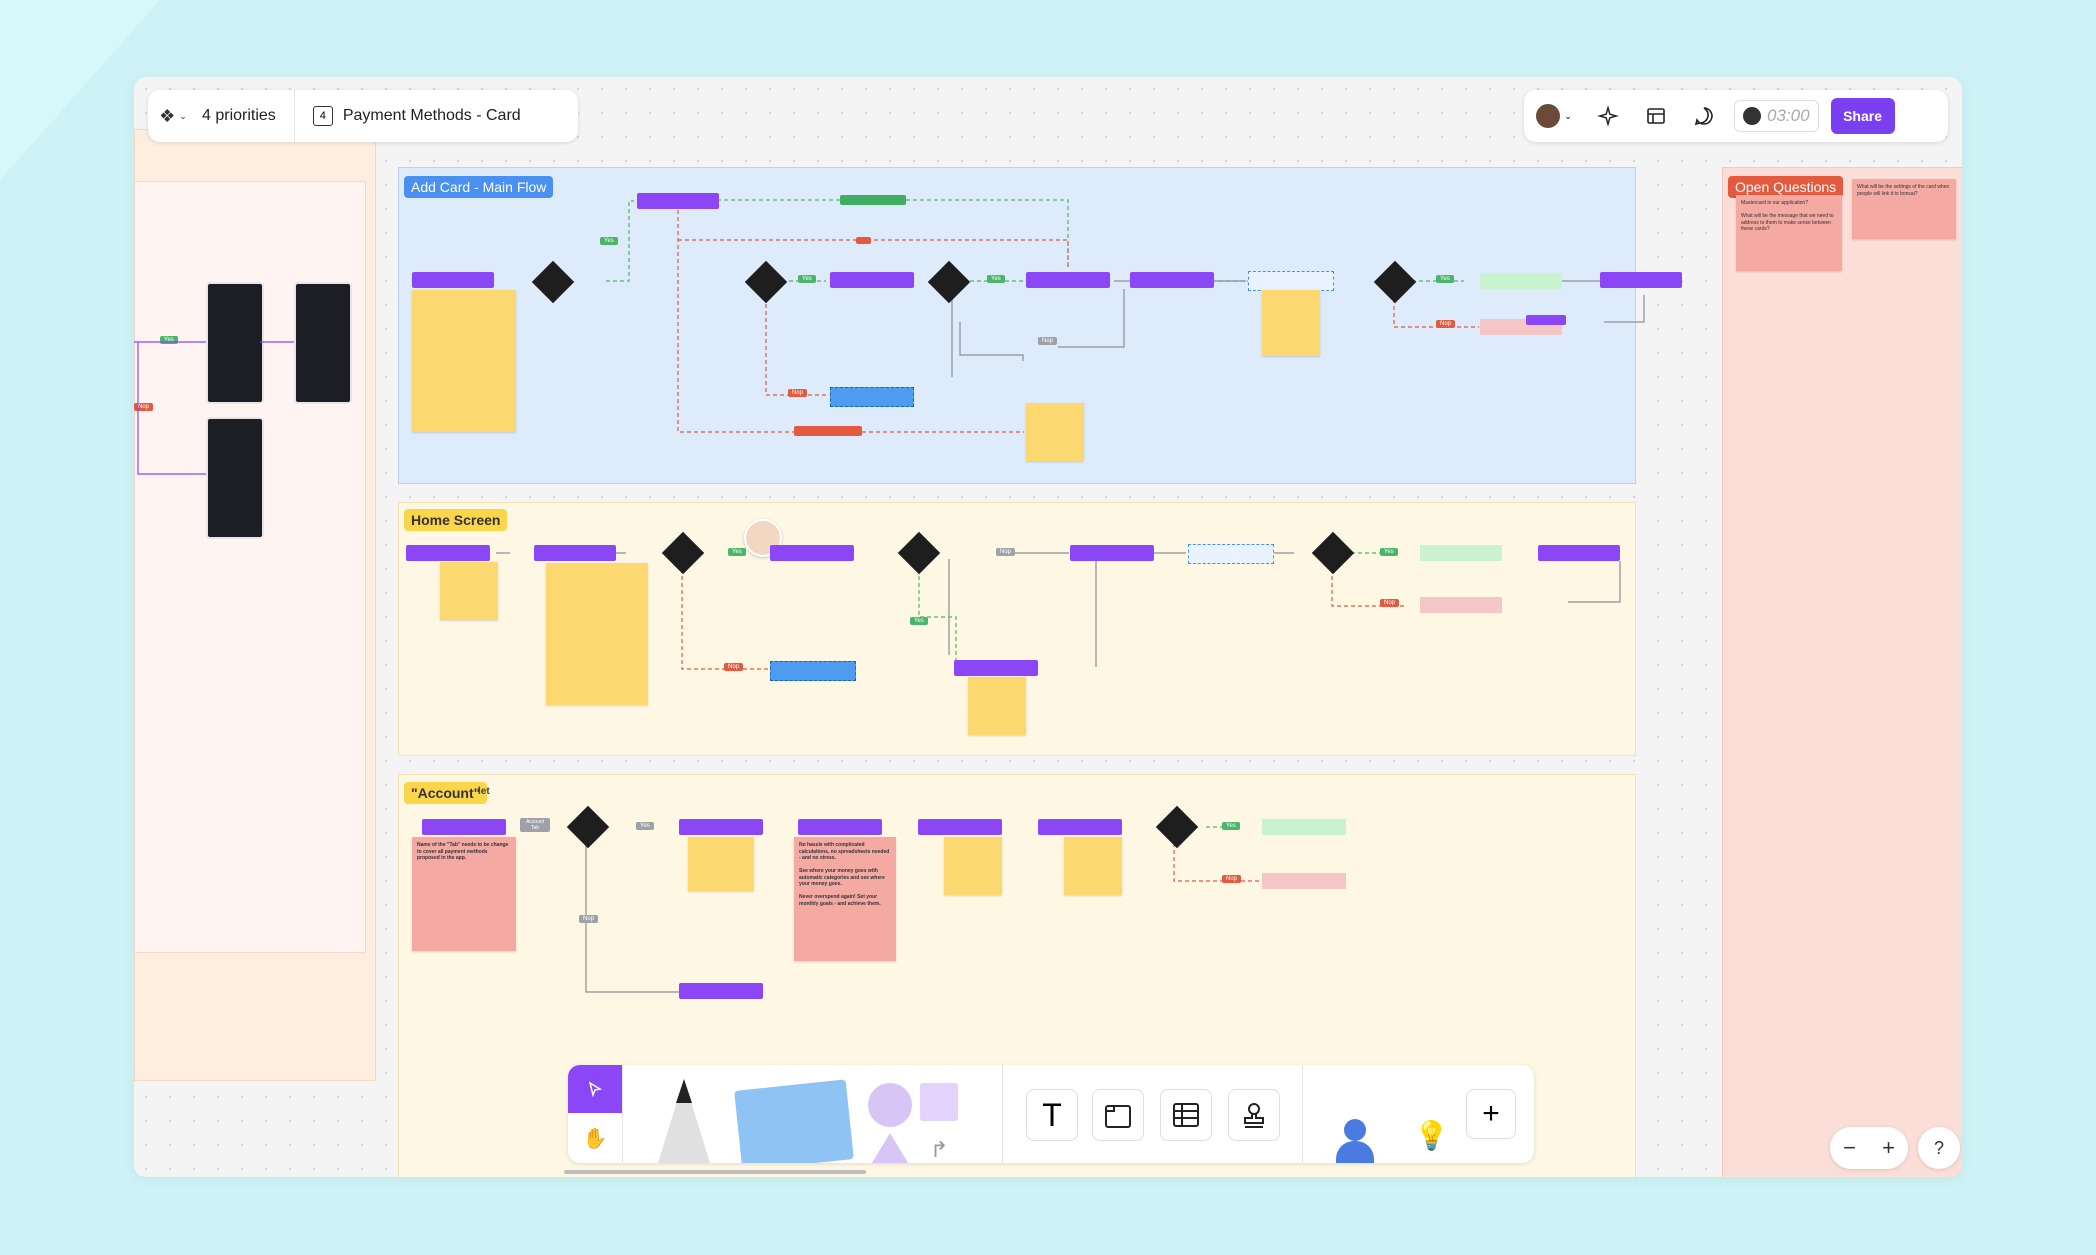 The image size is (2096, 1255). Describe the element at coordinates (890, 1148) in the screenshot. I see `triangle-shape-icon` at that location.